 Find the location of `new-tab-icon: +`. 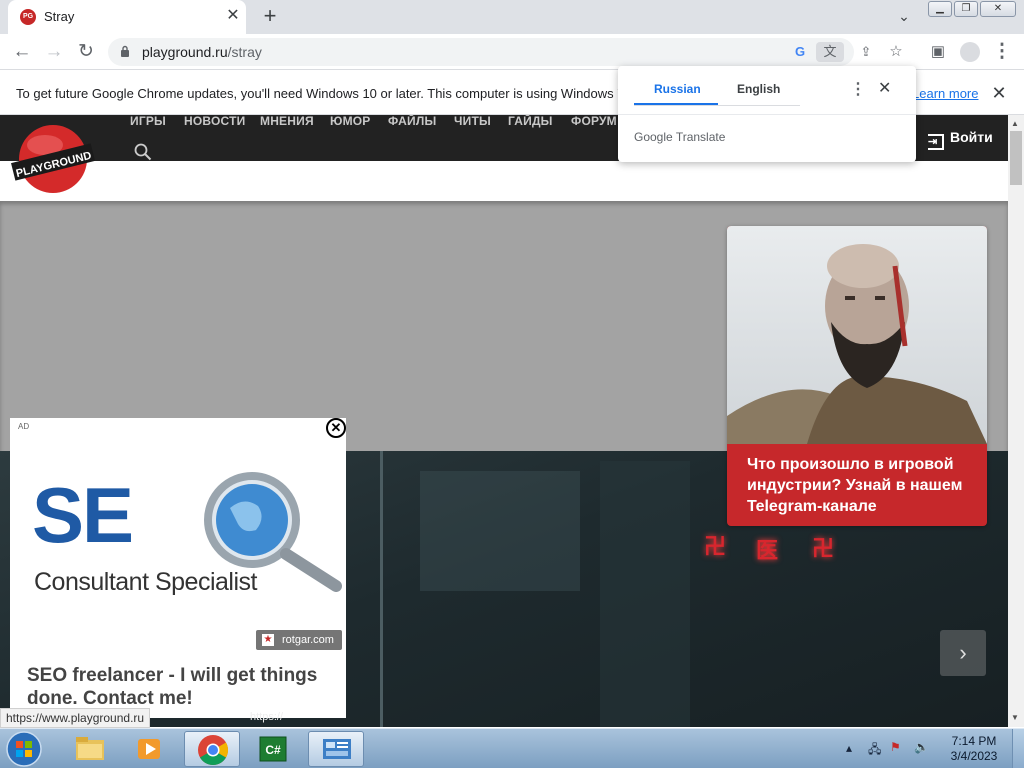

new-tab-icon: + is located at coordinates (270, 17).